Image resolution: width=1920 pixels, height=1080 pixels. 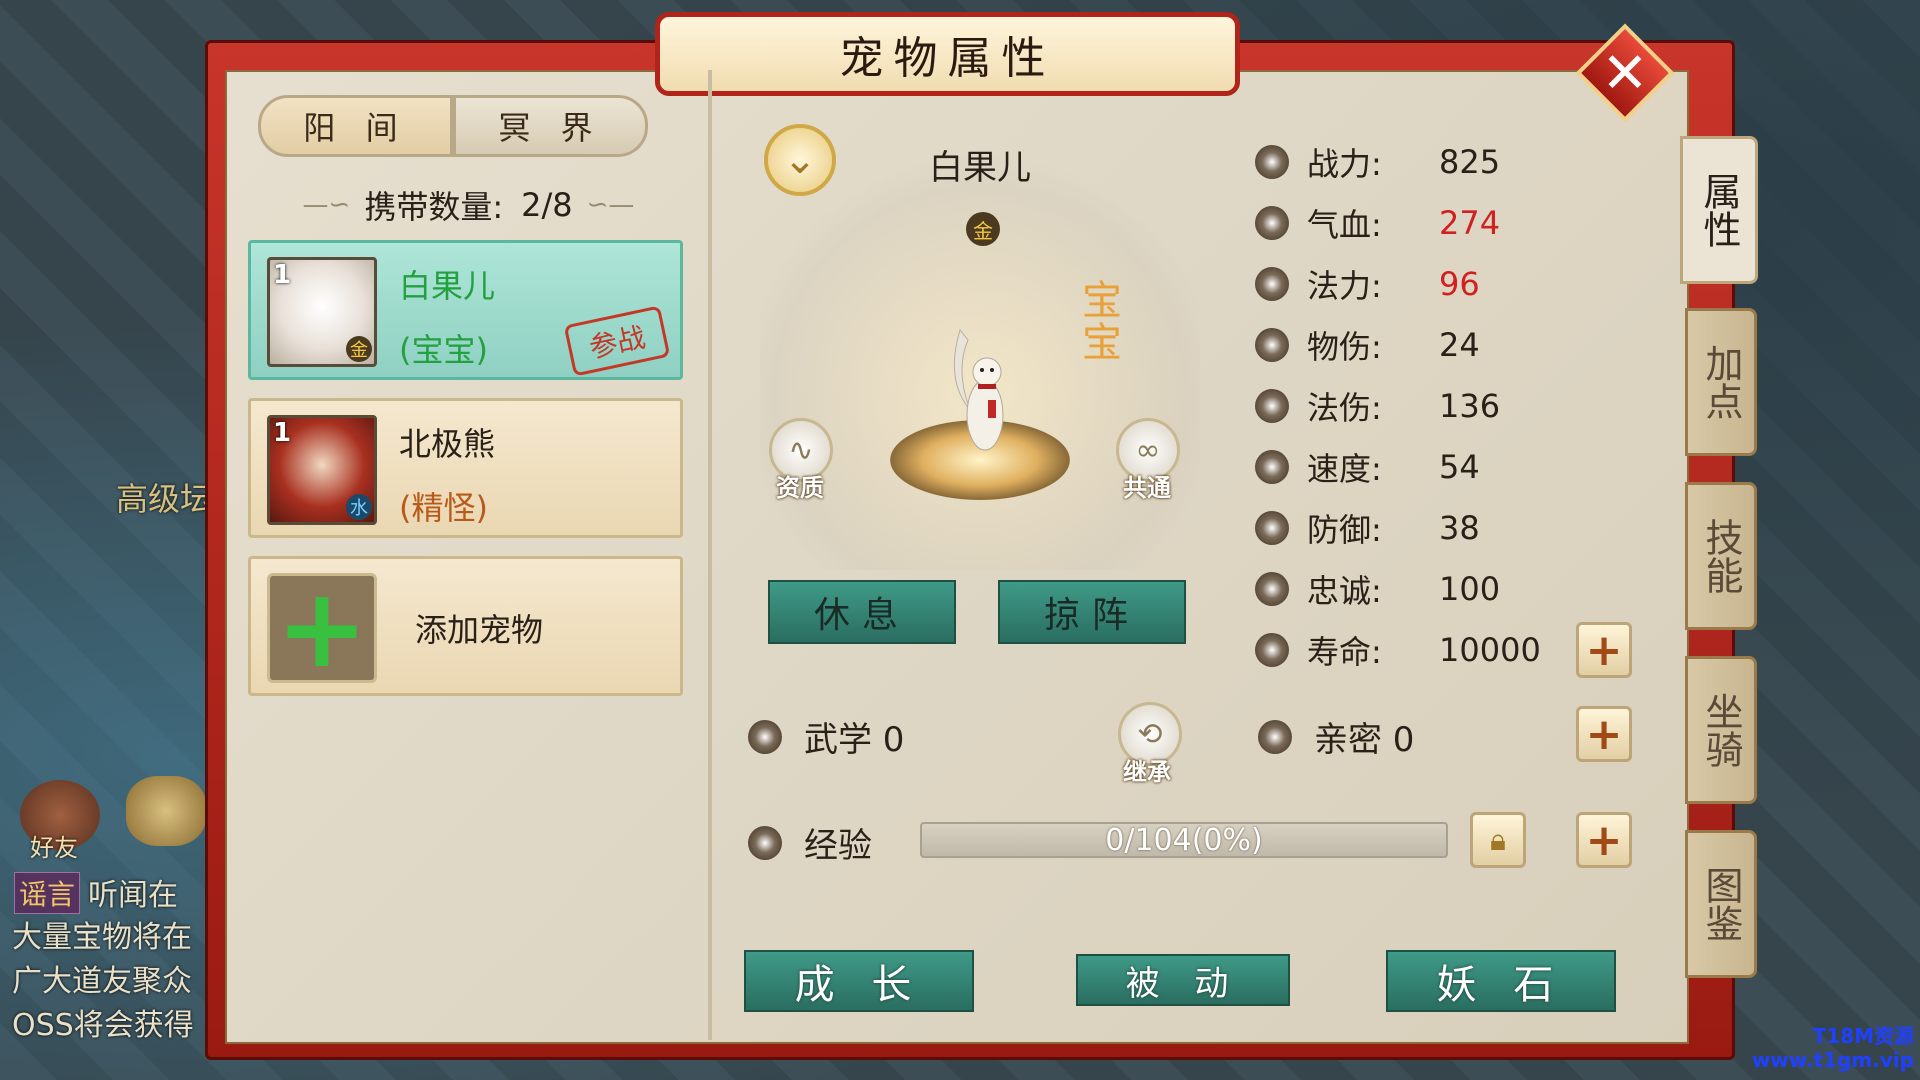 I want to click on lifespan-icon, so click(x=1272, y=650).